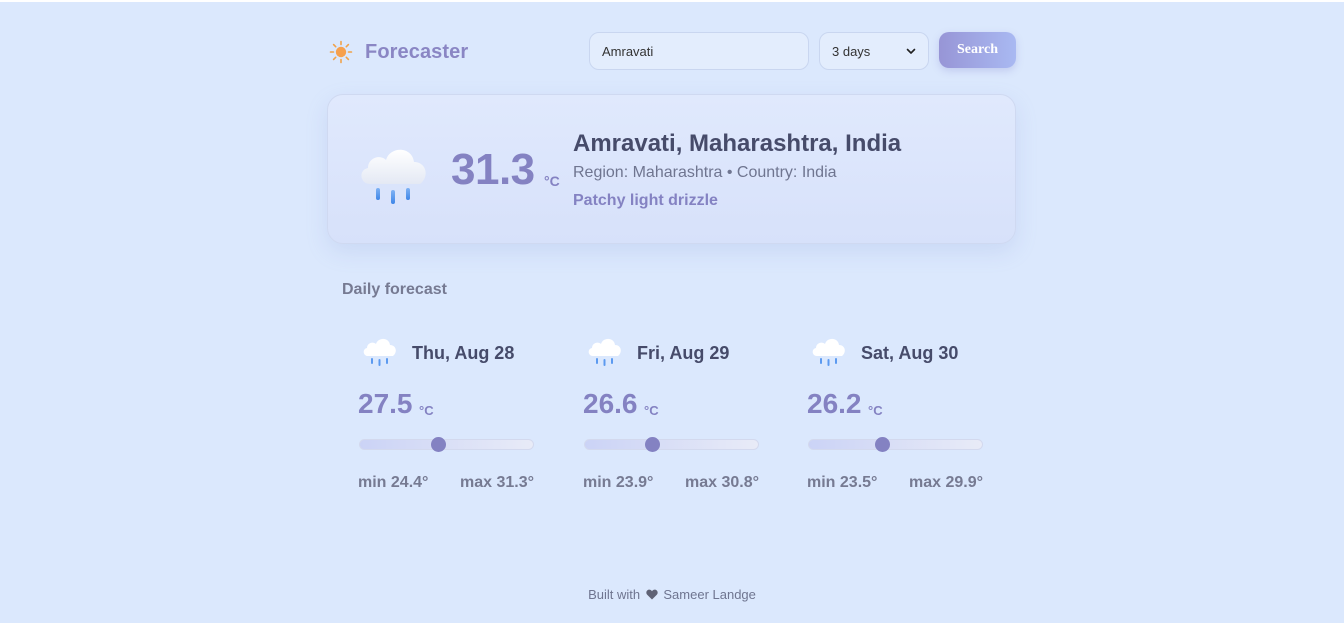 The image size is (1344, 623). I want to click on forecast-date: Sat, Aug 30, so click(910, 353).